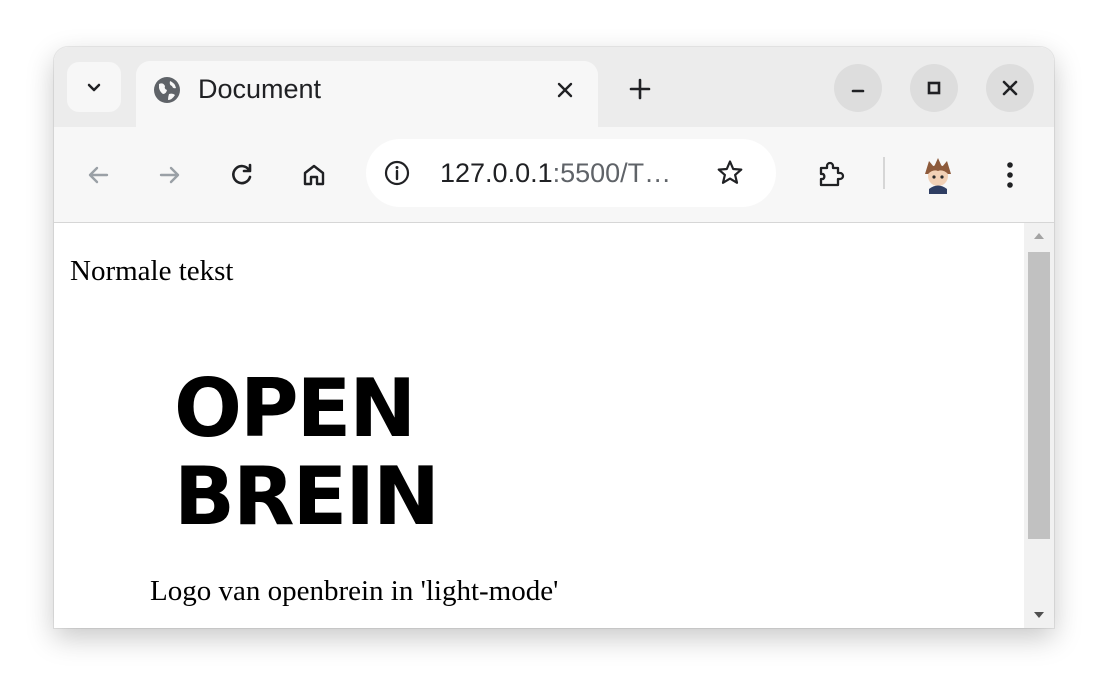 The height and width of the screenshot is (688, 1108). I want to click on window-close-button, so click(1010, 88).